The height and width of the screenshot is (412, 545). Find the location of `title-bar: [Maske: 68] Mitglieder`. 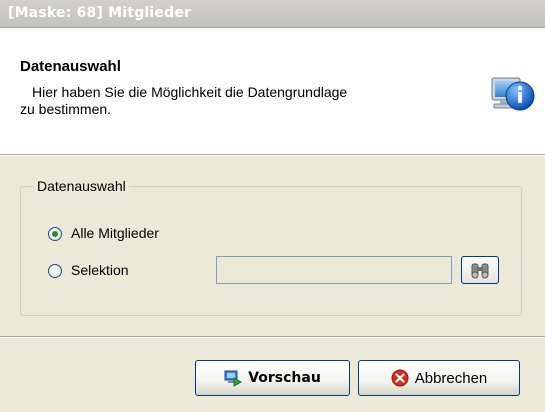

title-bar: [Maske: 68] Mitglieder is located at coordinates (272, 14).